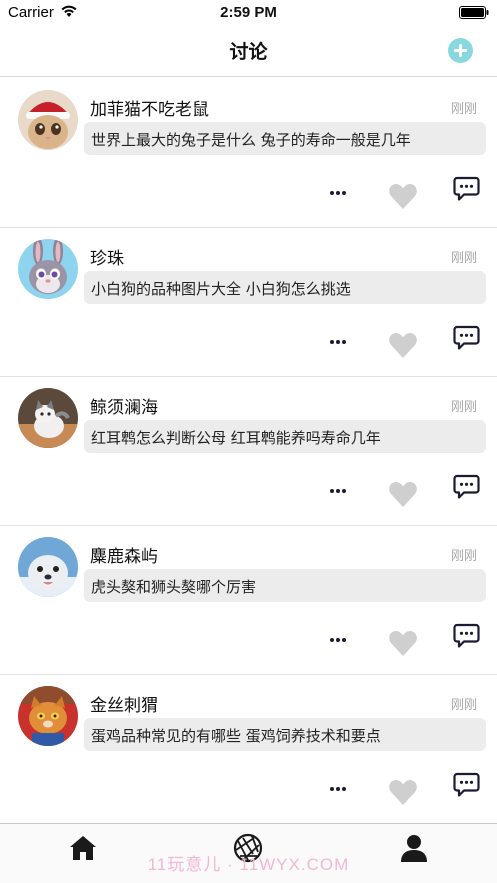 This screenshot has width=497, height=883. What do you see at coordinates (460, 50) in the screenshot?
I see `add-post-button` at bounding box center [460, 50].